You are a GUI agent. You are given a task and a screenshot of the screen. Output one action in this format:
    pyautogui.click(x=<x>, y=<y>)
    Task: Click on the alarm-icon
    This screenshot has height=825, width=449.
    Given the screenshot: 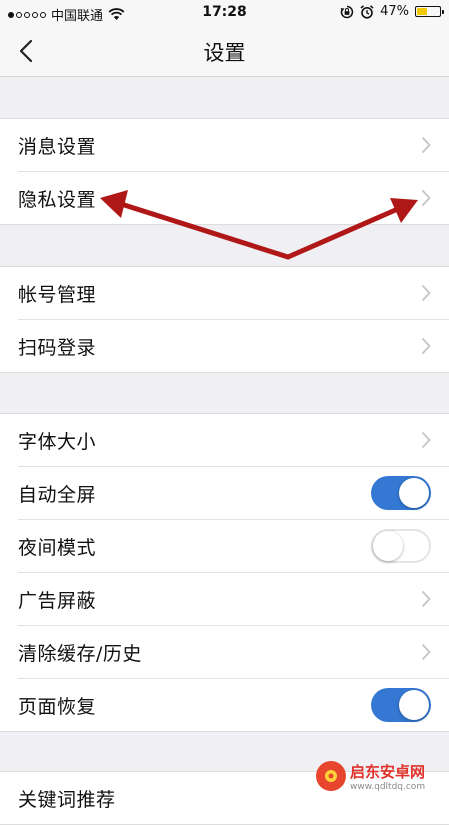 What is the action you would take?
    pyautogui.click(x=367, y=11)
    